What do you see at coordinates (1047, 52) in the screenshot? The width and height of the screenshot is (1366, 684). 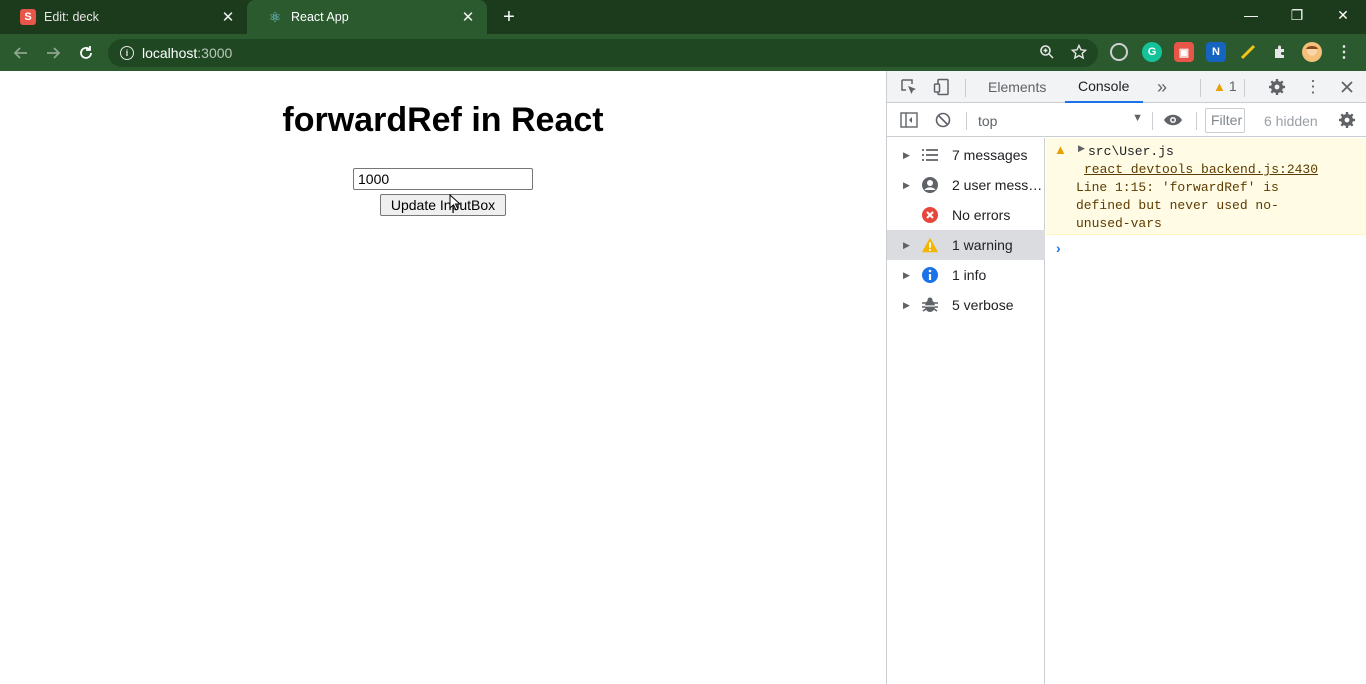 I see `zoom-icon` at bounding box center [1047, 52].